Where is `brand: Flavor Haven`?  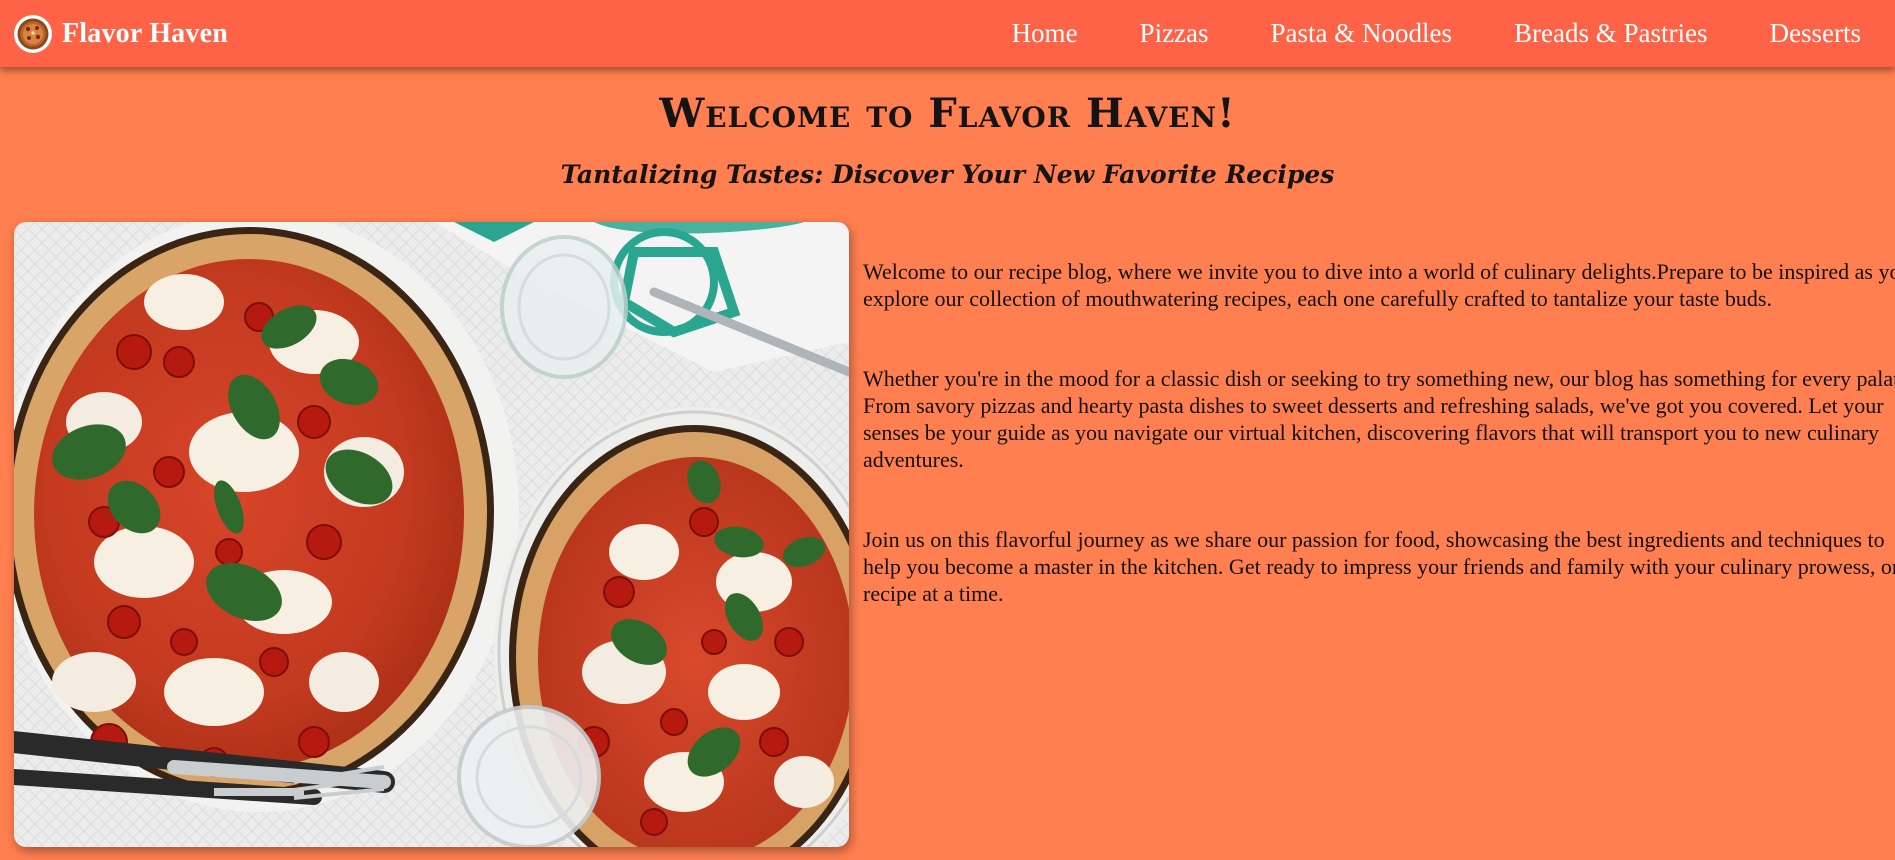 brand: Flavor Haven is located at coordinates (121, 33).